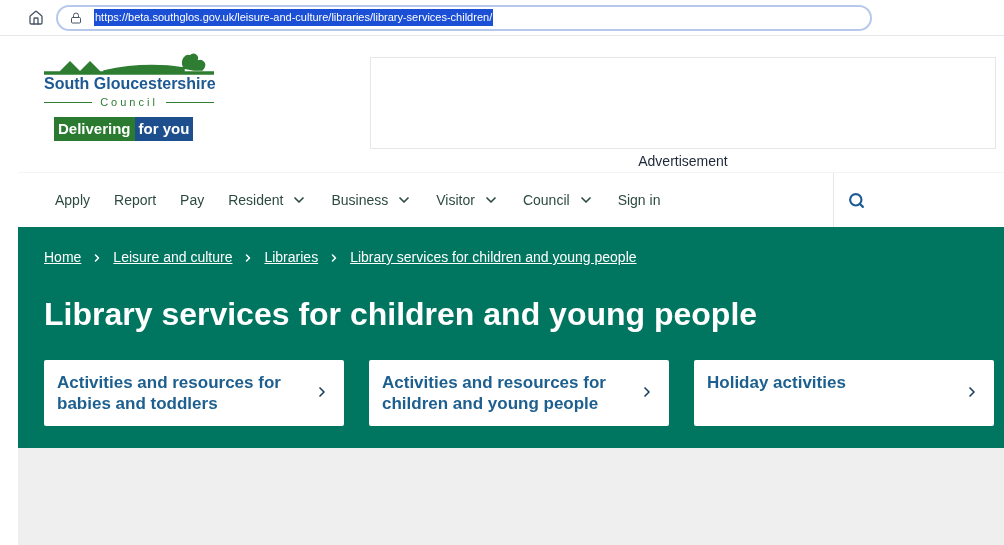 This screenshot has width=1004, height=545. Describe the element at coordinates (63, 257) in the screenshot. I see `breadcrumb-link: Home` at that location.